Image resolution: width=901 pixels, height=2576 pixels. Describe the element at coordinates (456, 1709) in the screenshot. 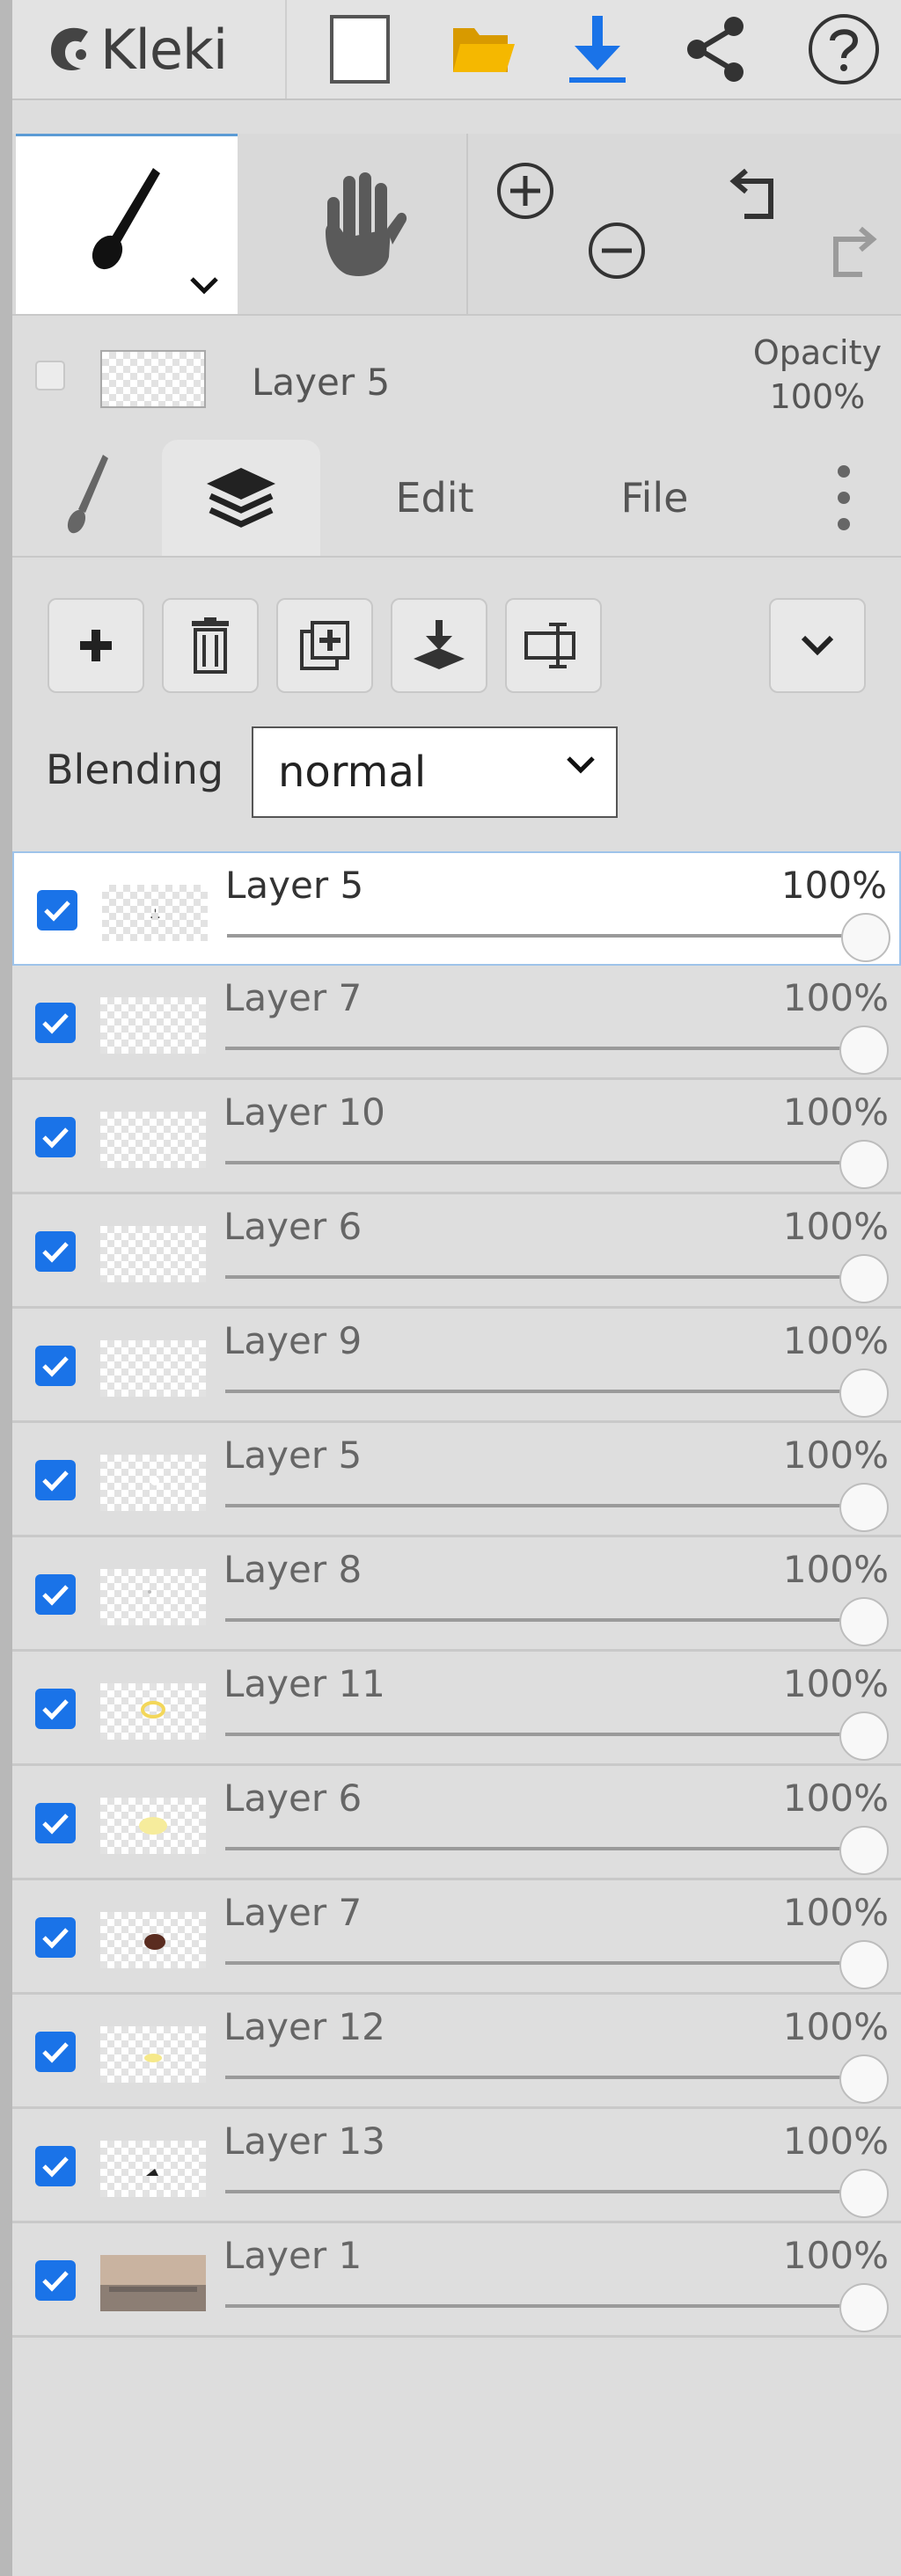

I see `layer-row: Layer 11 100%` at that location.